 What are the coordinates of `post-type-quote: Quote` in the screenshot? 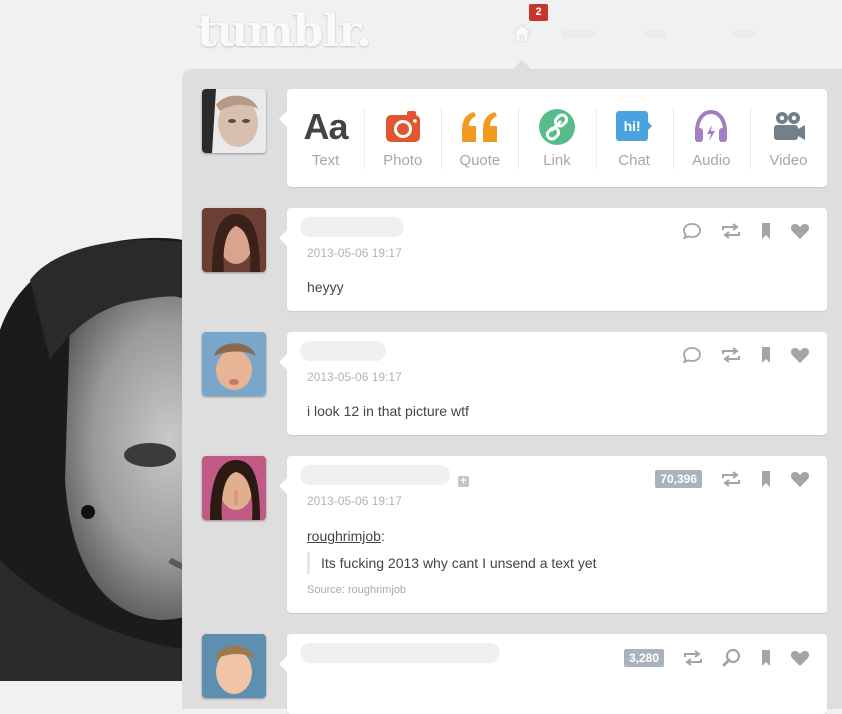 It's located at (479, 138).